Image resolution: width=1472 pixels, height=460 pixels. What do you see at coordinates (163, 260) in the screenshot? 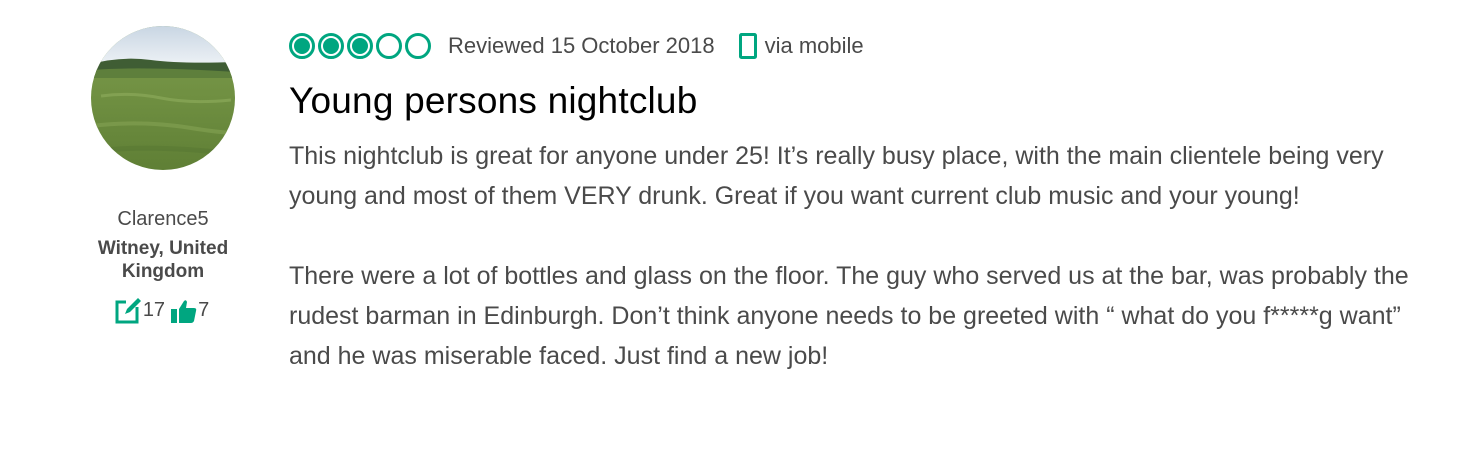
I see `reviewer-location: Witney, United Kingdom` at bounding box center [163, 260].